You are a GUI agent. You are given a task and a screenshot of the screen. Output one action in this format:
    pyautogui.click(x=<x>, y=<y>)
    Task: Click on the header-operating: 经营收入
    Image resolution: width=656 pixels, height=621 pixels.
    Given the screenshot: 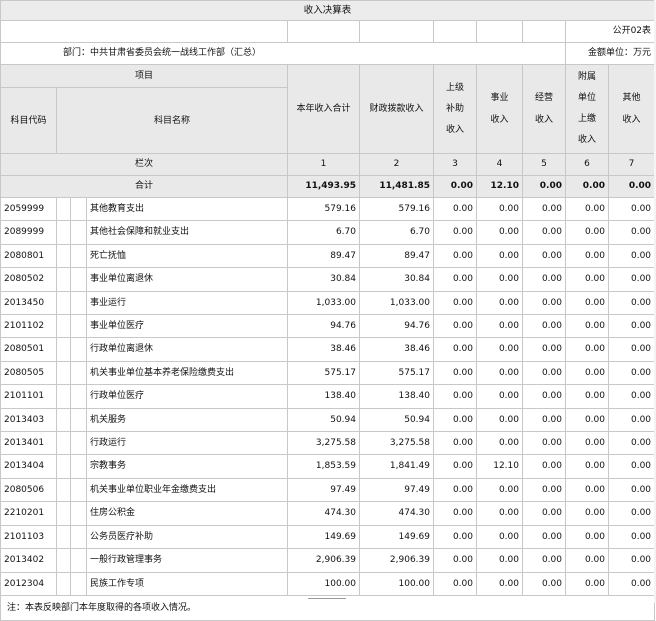 What is the action you would take?
    pyautogui.click(x=544, y=109)
    